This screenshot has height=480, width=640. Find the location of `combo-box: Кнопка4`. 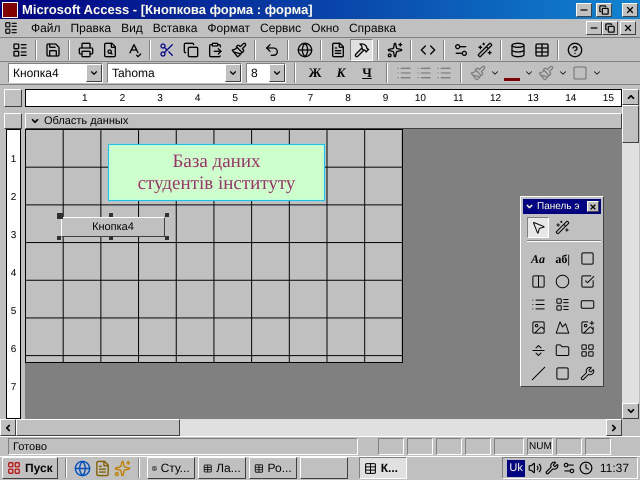

combo-box: Кнопка4 is located at coordinates (55, 73).